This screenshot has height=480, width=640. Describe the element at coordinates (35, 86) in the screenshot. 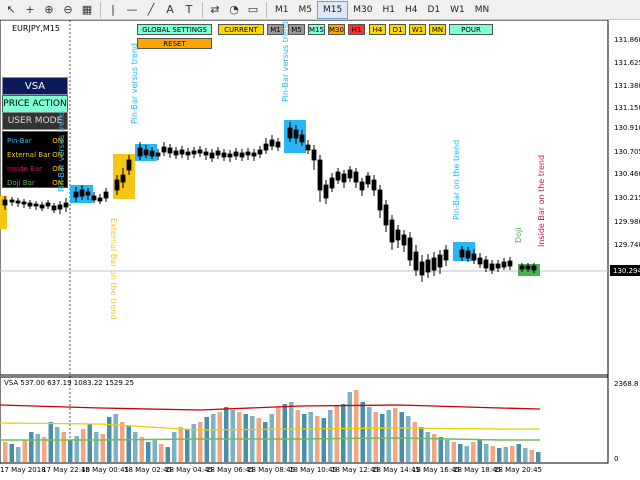

I see `vsa-button: VSA` at that location.